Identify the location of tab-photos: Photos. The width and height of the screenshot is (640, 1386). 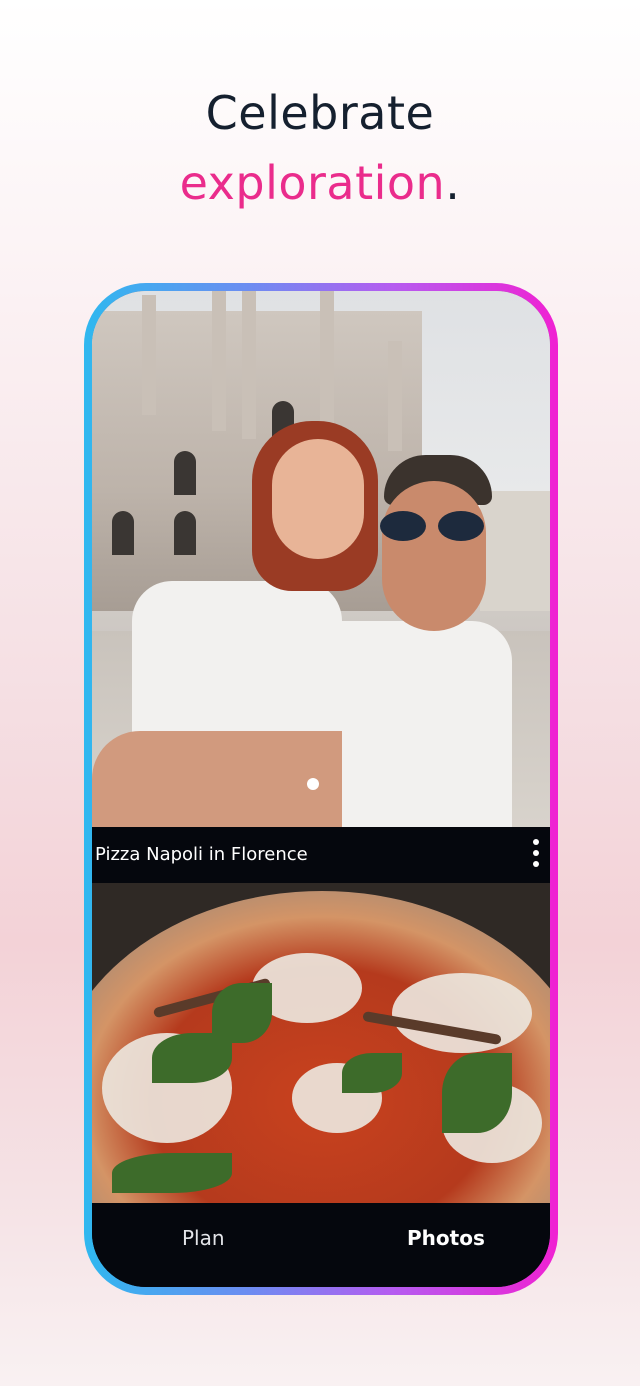
(446, 1238).